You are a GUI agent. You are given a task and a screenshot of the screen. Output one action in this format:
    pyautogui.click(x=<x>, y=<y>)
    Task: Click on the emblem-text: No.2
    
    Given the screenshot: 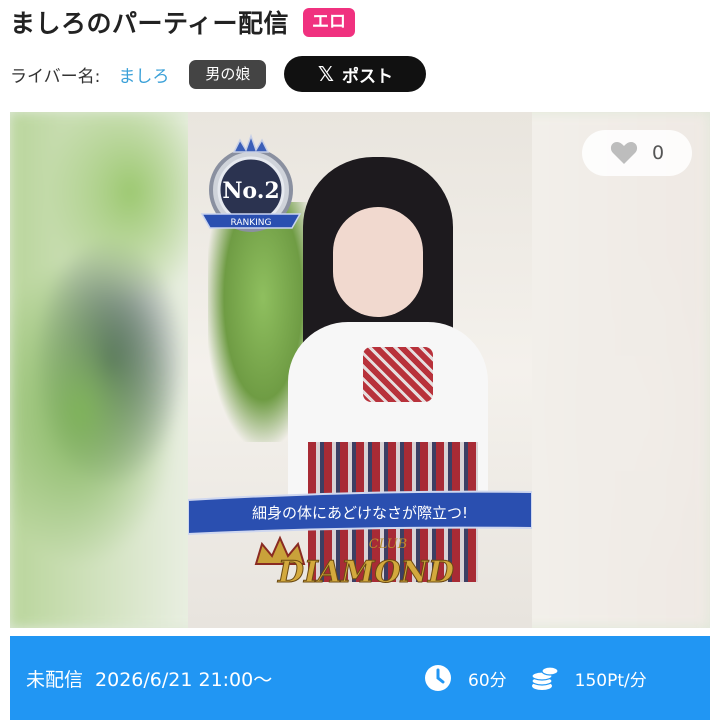 What is the action you would take?
    pyautogui.click(x=250, y=191)
    